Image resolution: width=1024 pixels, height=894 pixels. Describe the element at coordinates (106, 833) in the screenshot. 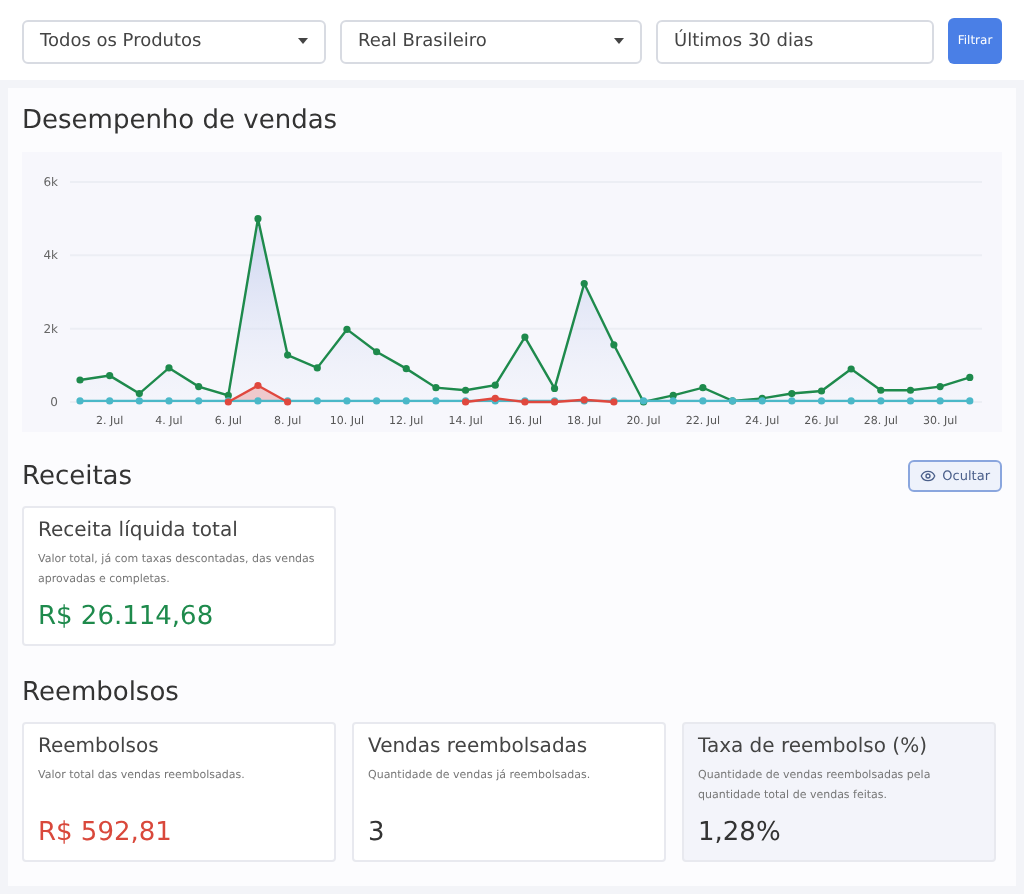

I see `card-value: R$ 592,81` at that location.